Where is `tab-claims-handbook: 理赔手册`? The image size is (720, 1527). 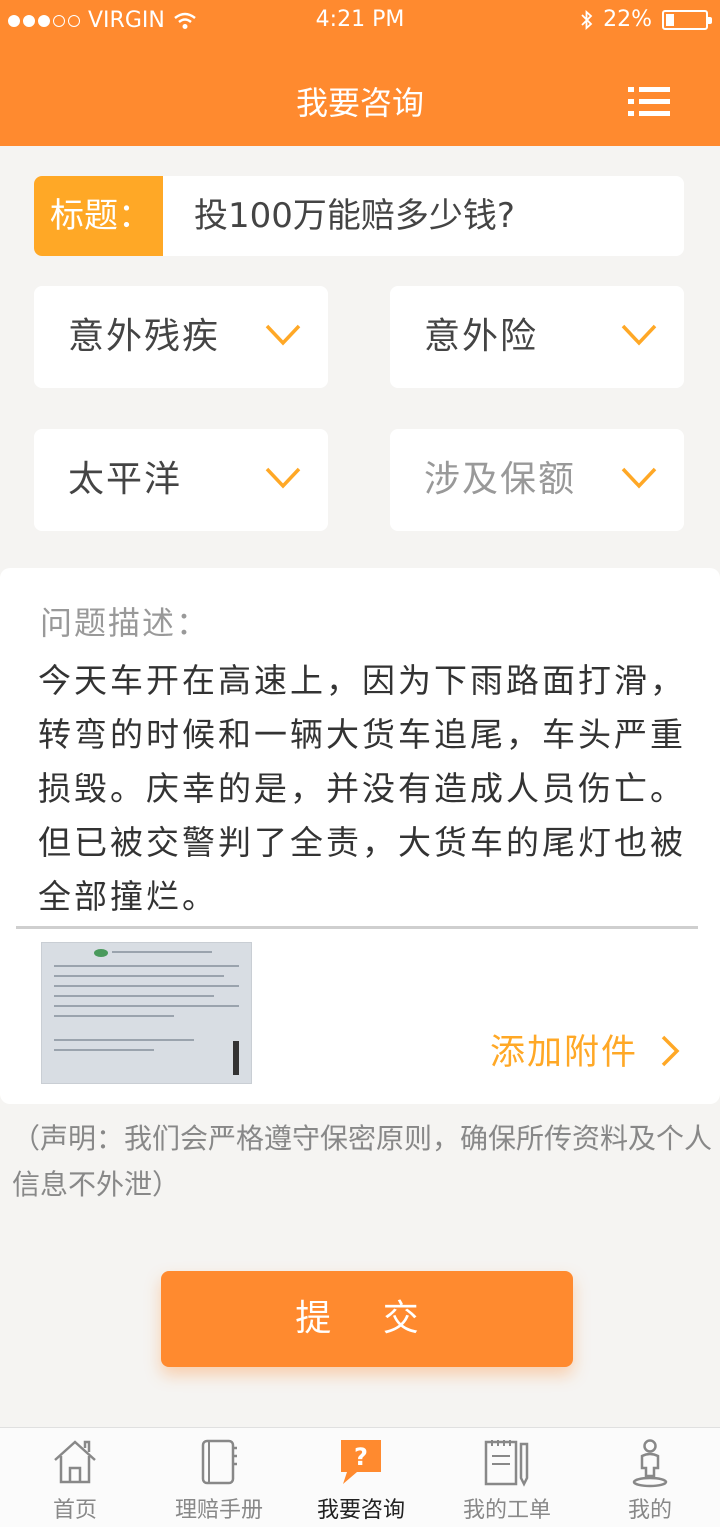
tab-claims-handbook: 理赔手册 is located at coordinates (219, 1477).